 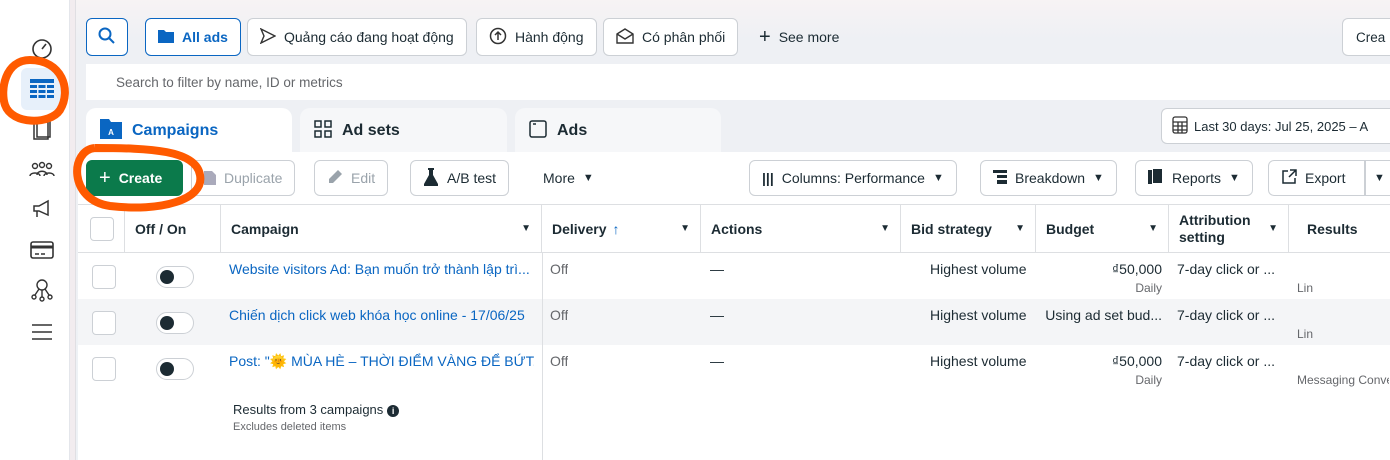 I want to click on left-sidebar, so click(x=35, y=230).